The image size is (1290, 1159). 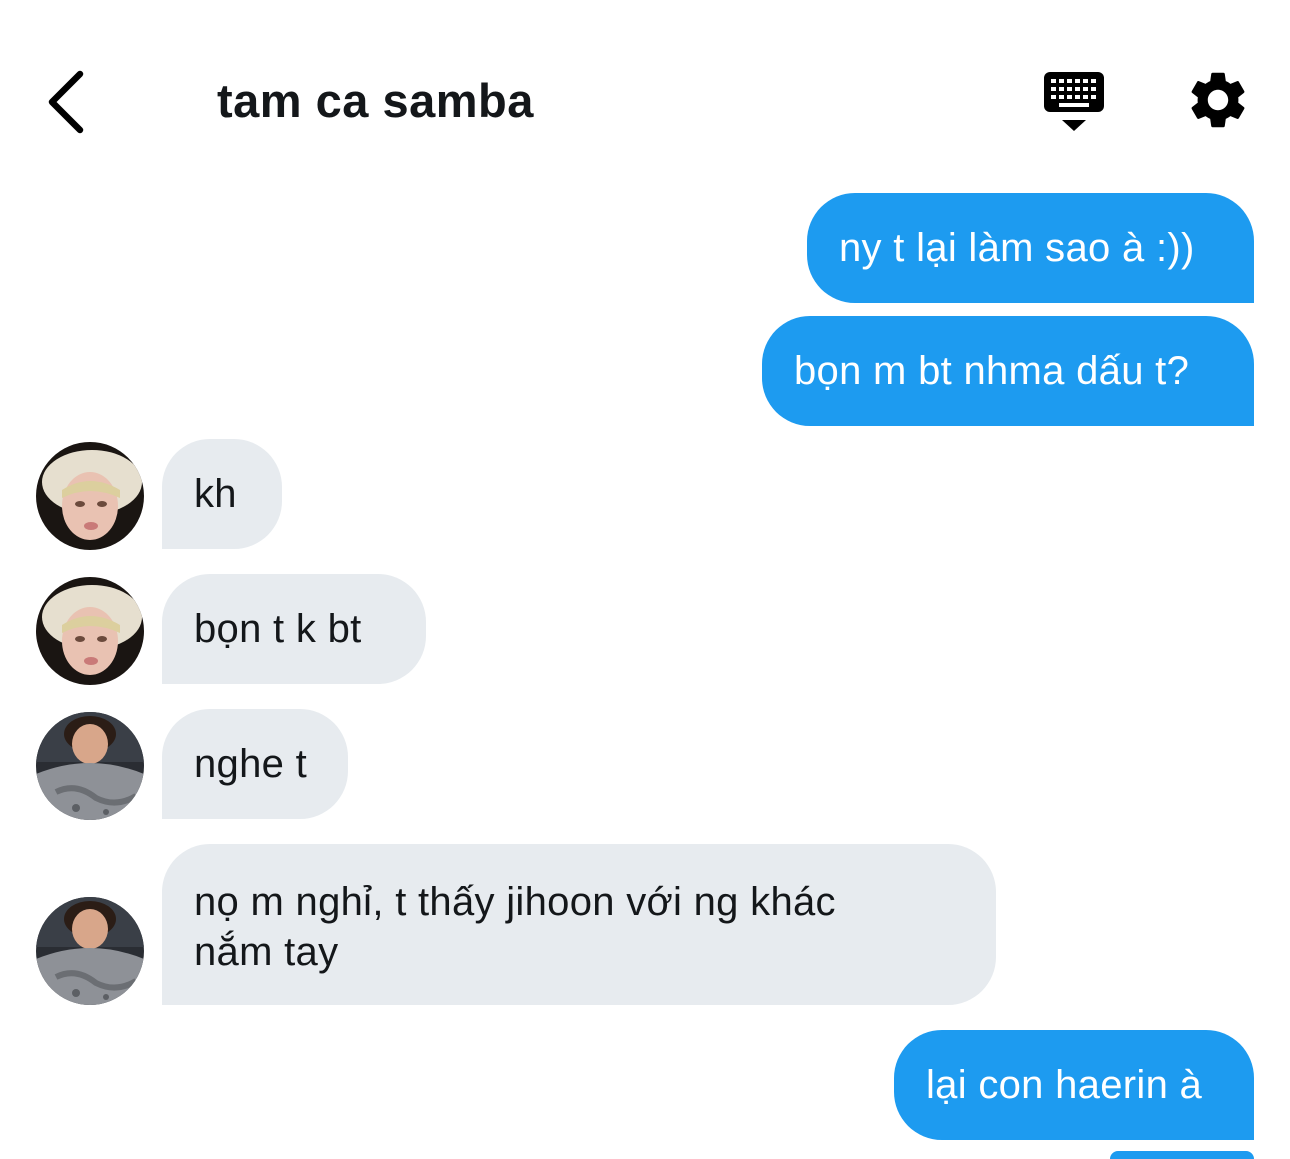 I want to click on back-button, so click(x=68, y=102).